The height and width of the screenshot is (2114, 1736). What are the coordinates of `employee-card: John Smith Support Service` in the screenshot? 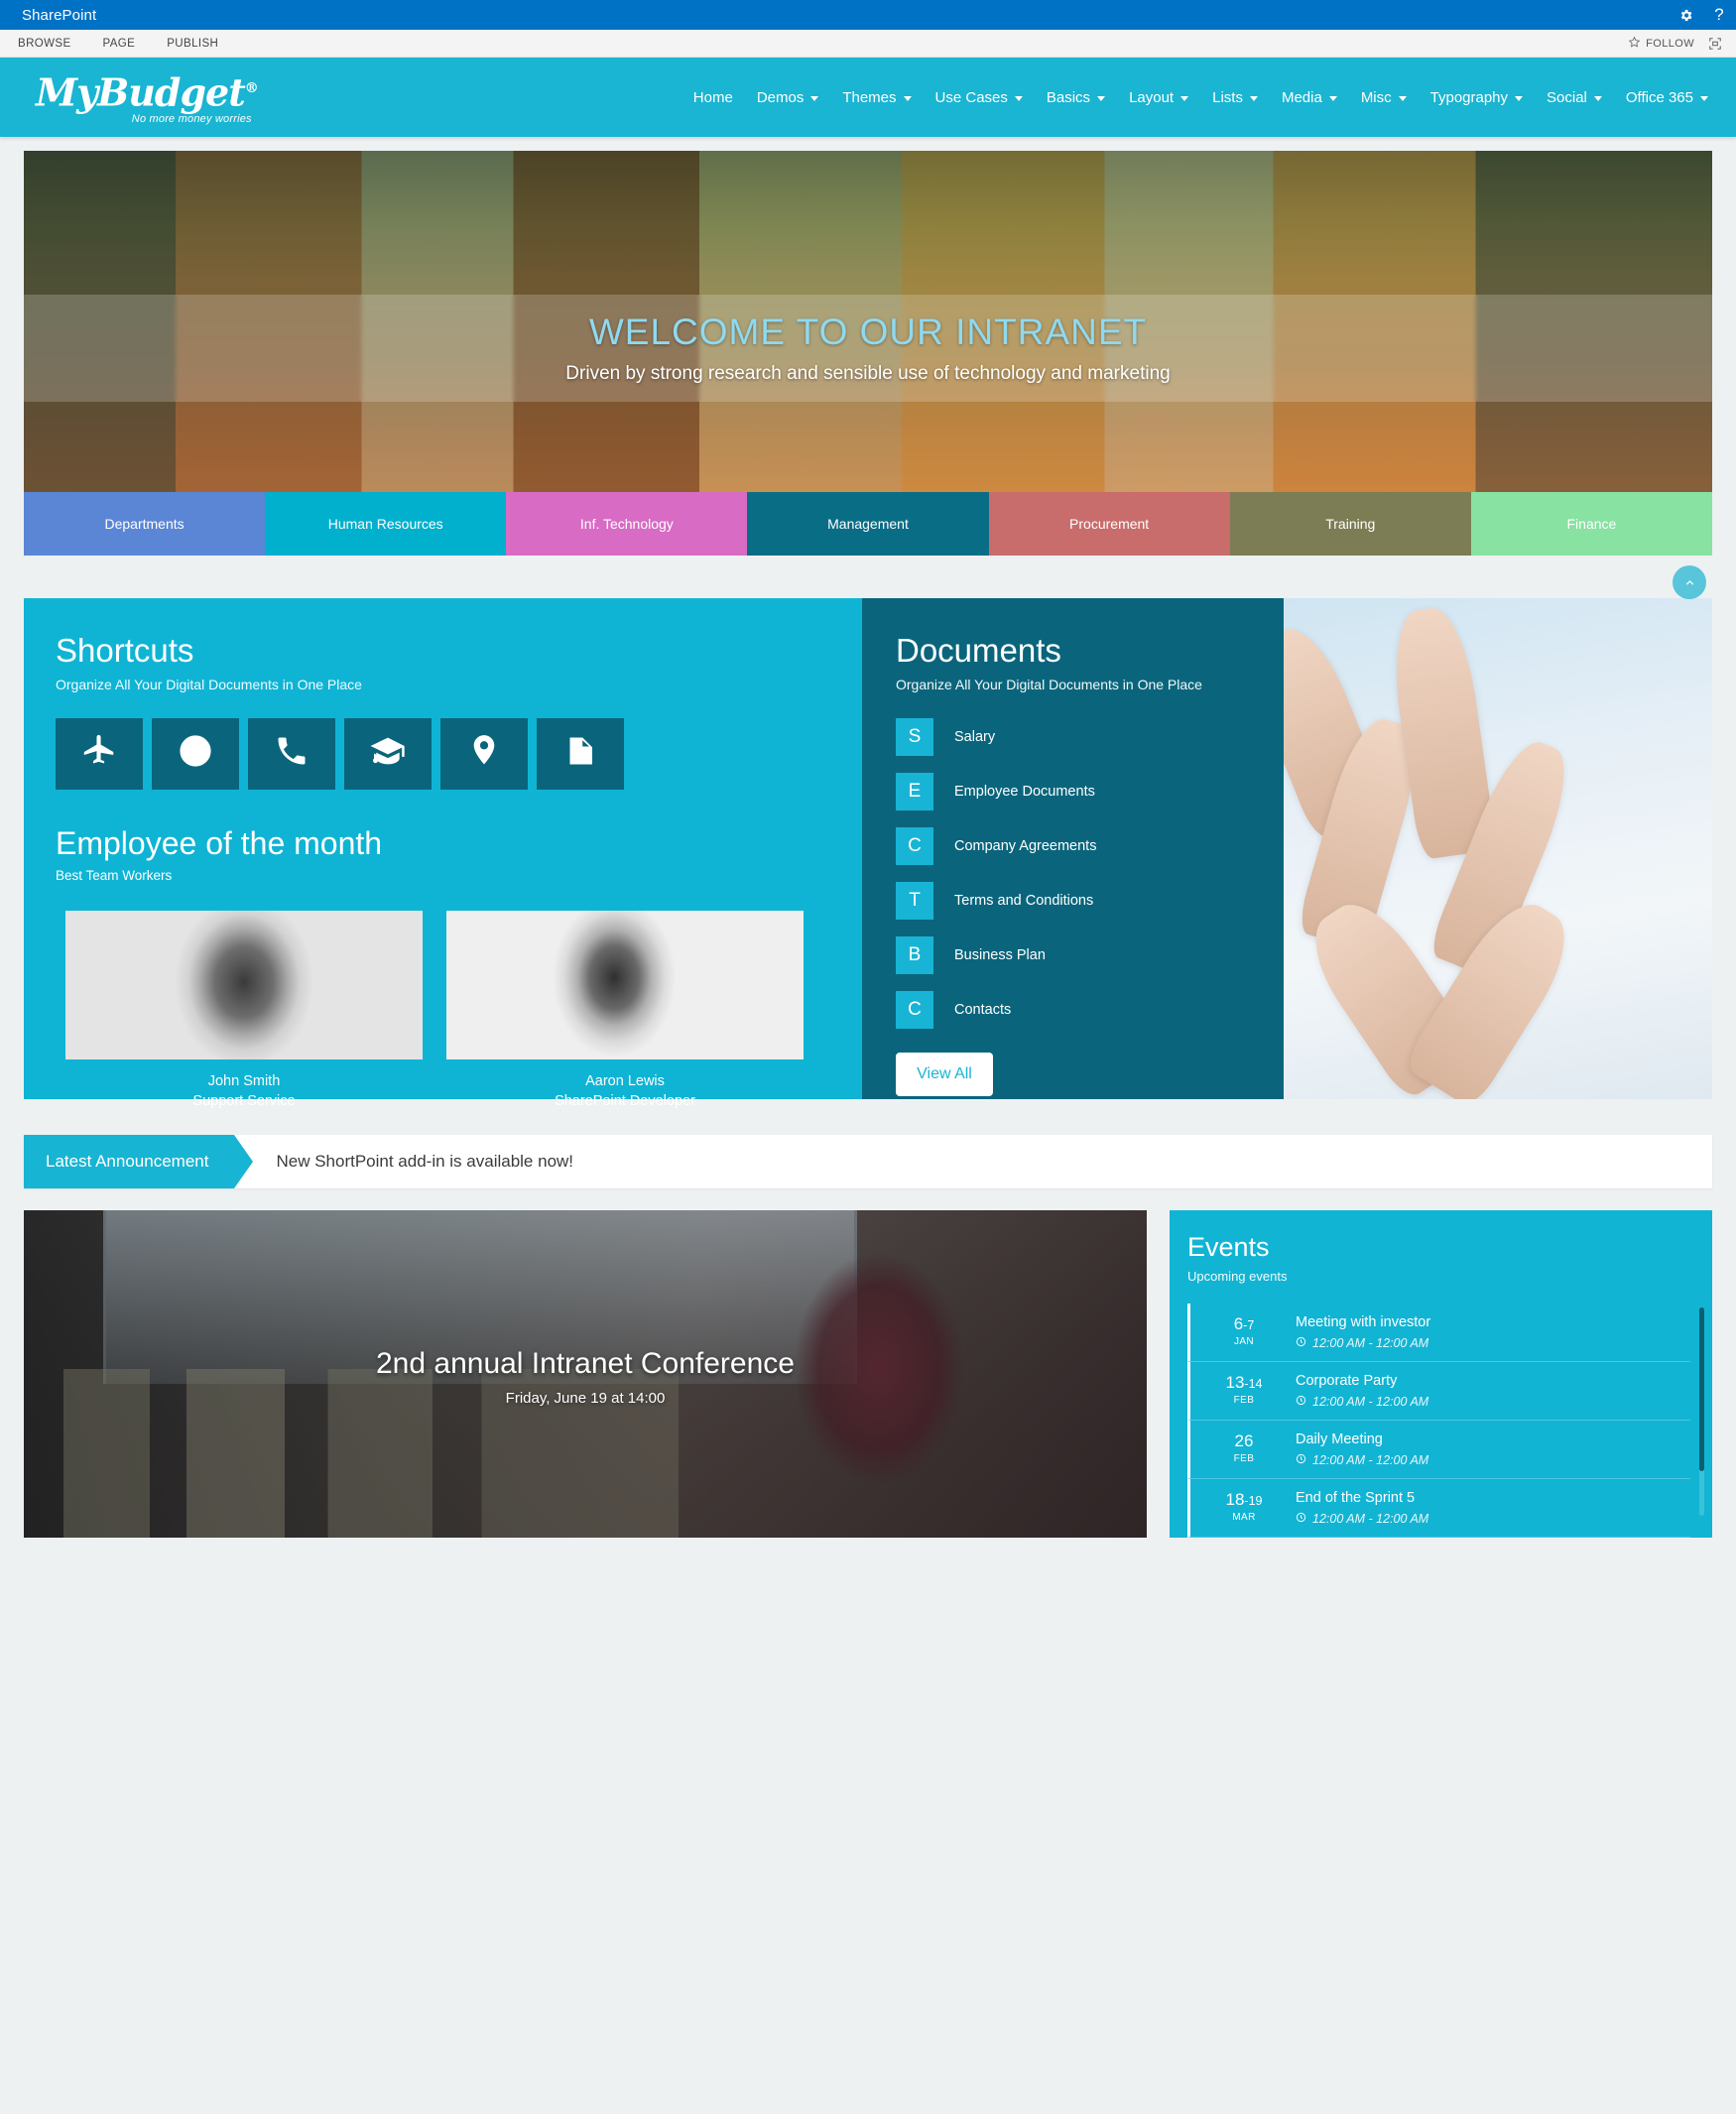 It's located at (244, 1009).